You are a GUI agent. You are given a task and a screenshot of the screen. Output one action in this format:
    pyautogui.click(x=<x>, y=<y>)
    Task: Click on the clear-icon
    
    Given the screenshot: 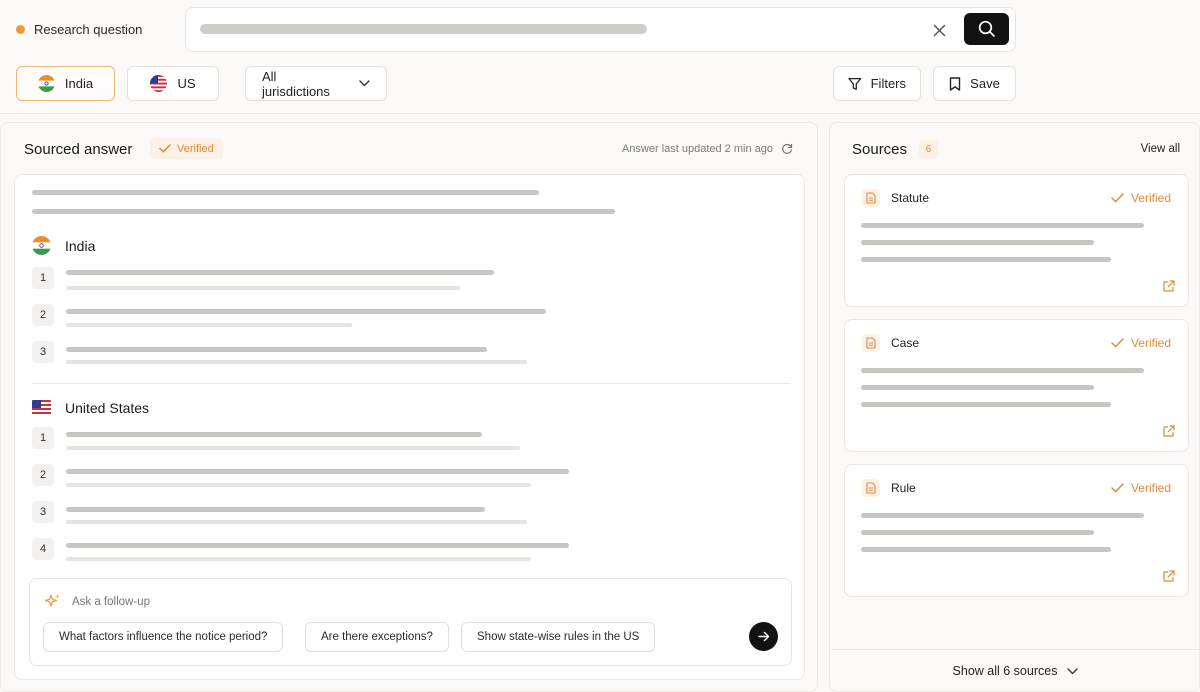 What is the action you would take?
    pyautogui.click(x=939, y=30)
    